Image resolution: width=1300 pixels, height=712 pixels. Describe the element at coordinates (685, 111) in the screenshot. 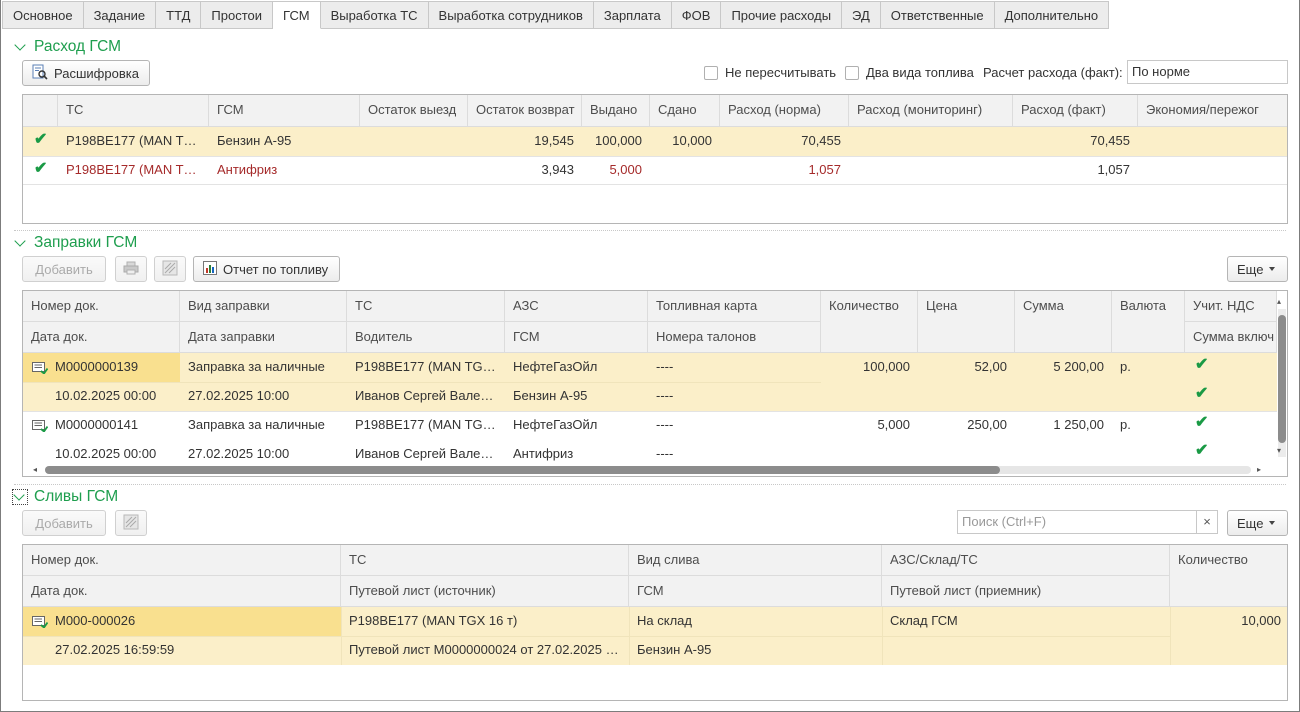

I see `table-header-cell: Сдано` at that location.